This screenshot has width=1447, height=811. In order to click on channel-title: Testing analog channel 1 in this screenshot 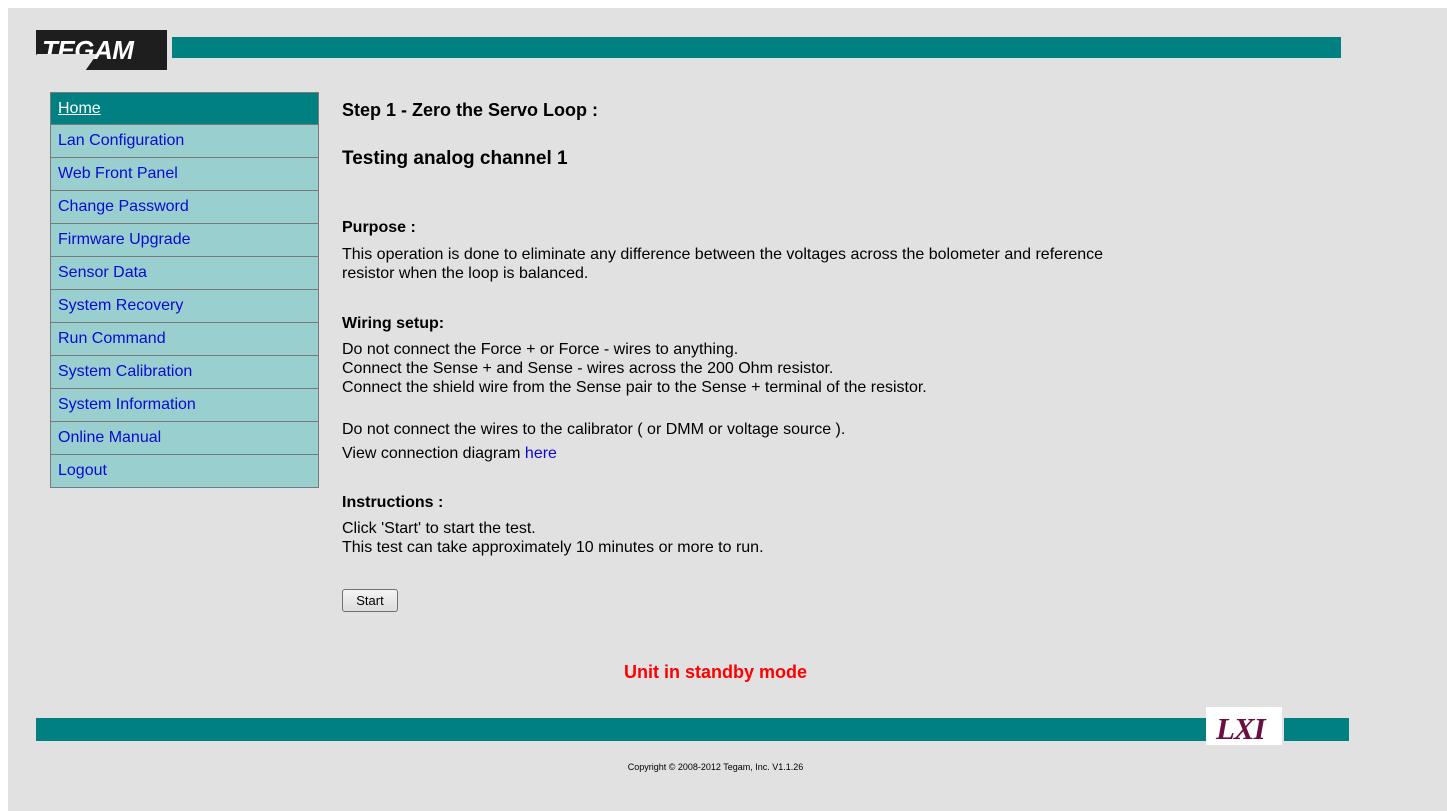, I will do `click(455, 158)`.